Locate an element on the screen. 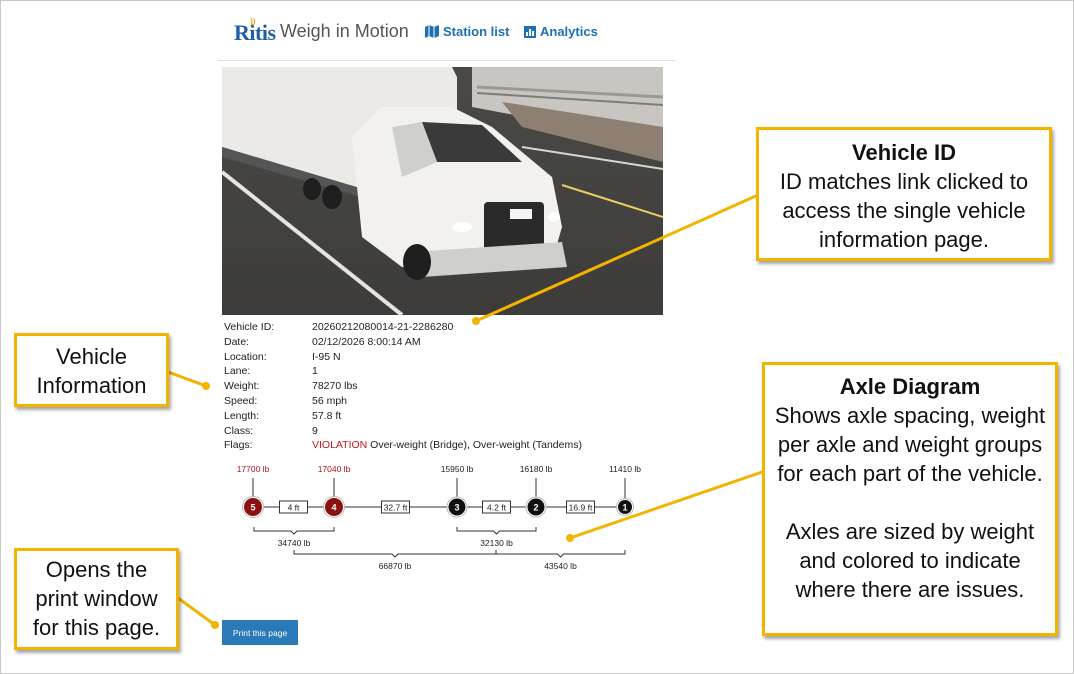 The image size is (1074, 674). print-button: Print this page is located at coordinates (260, 632).